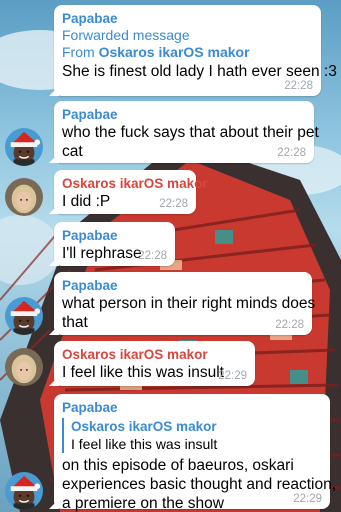  I want to click on message-text-line: on this episode of baeuros, oskari, so click(178, 465).